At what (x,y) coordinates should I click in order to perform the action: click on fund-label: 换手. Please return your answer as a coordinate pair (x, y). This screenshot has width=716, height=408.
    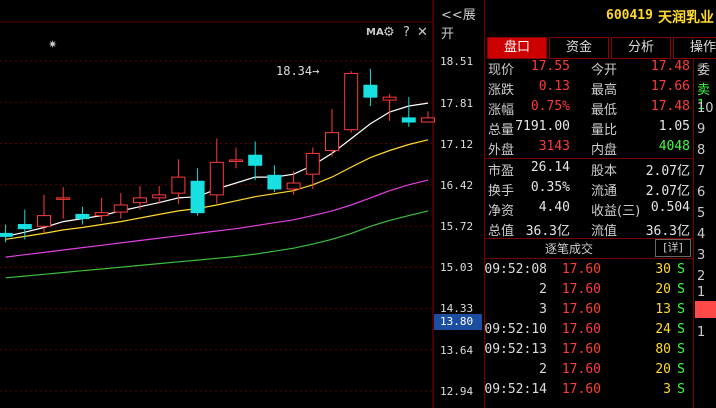
    Looking at the image, I should click on (501, 191).